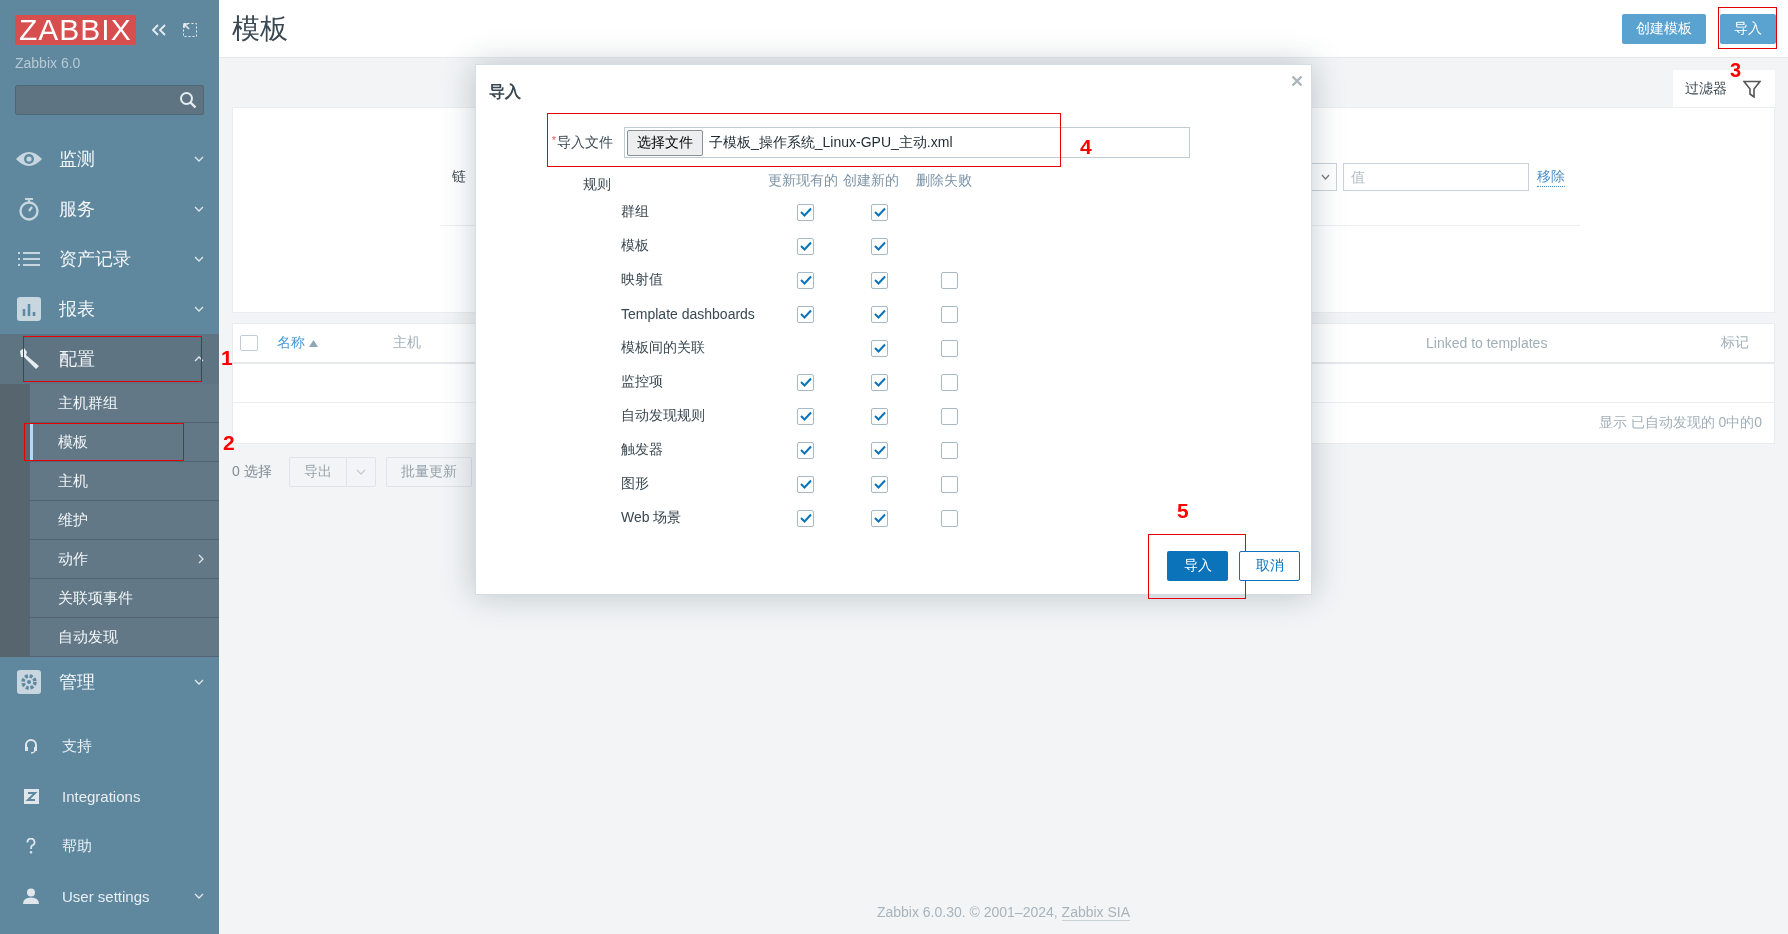  I want to click on wrench-icon, so click(29, 359).